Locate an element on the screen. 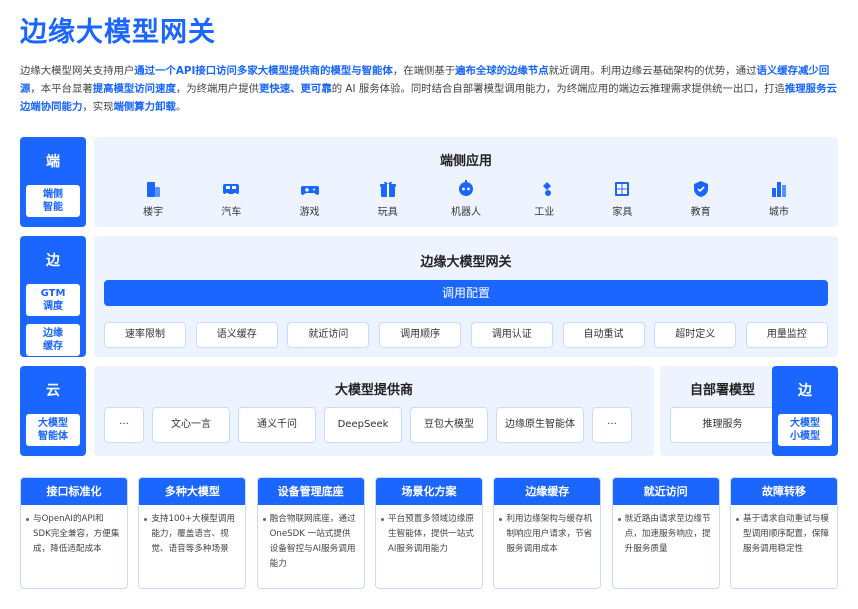  gateway-feature-chip: 超时定义 is located at coordinates (695, 335).